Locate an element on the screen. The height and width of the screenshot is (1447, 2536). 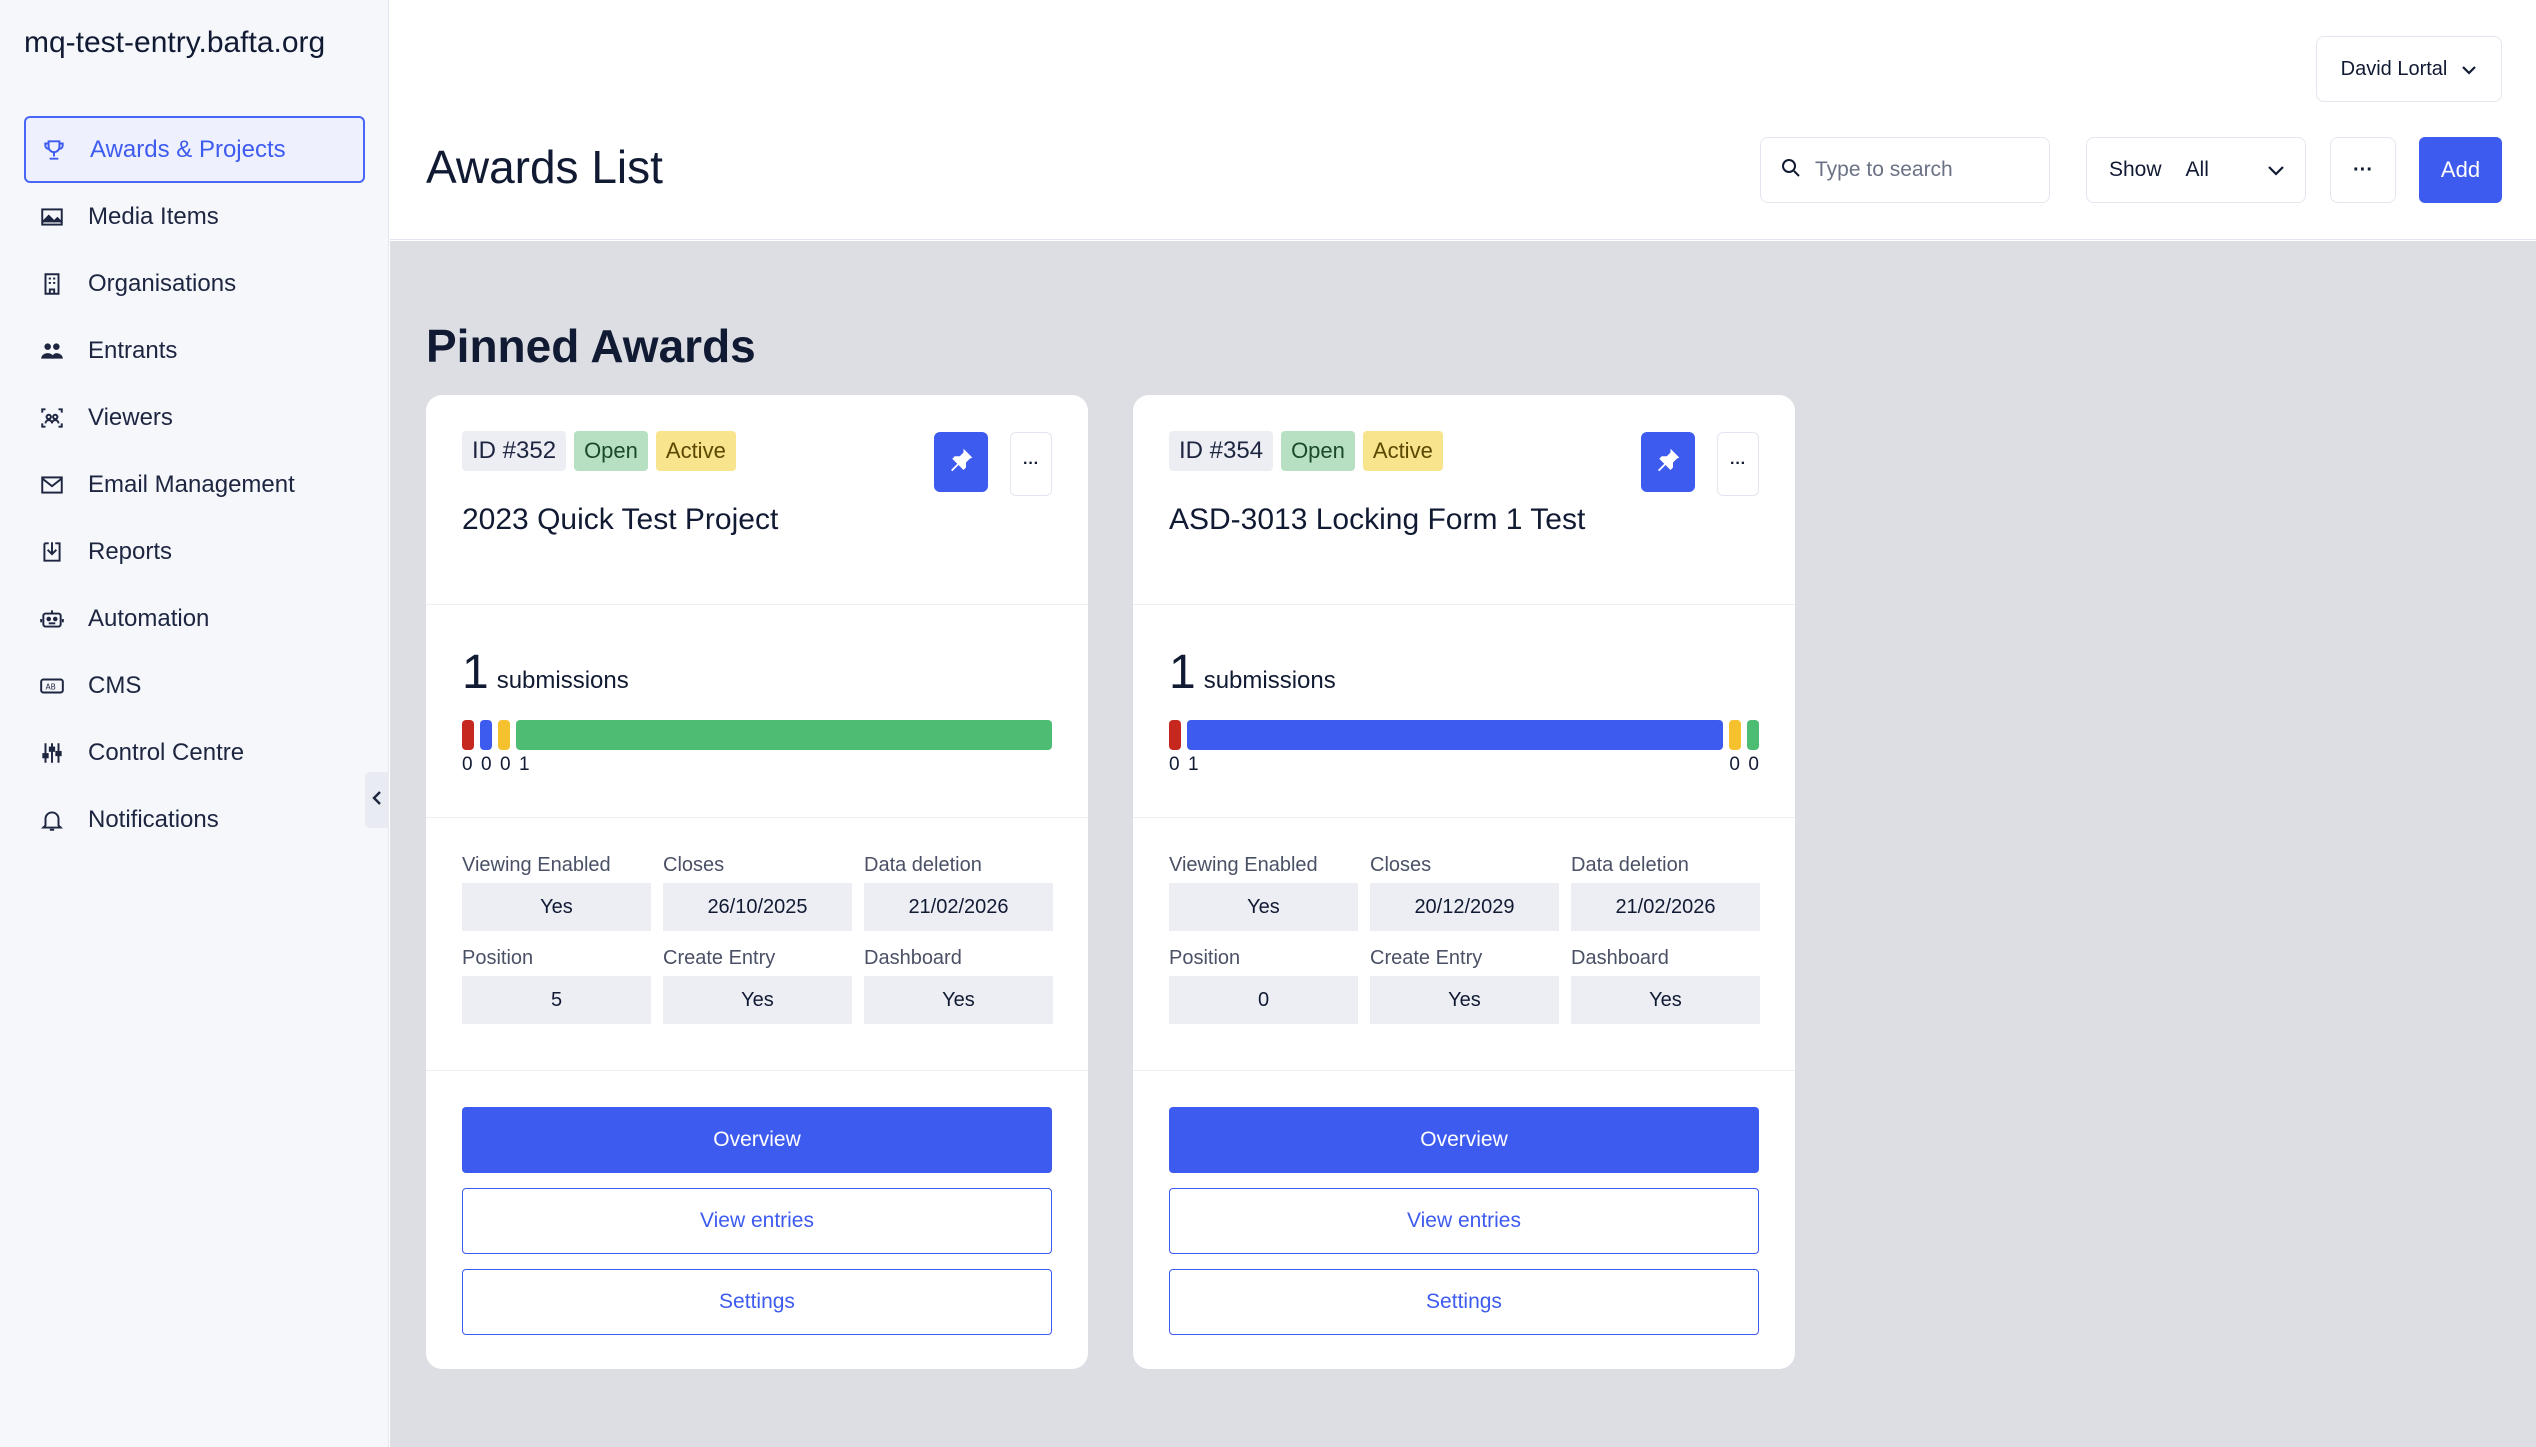
svg-text: AB is located at coordinates (51, 686).